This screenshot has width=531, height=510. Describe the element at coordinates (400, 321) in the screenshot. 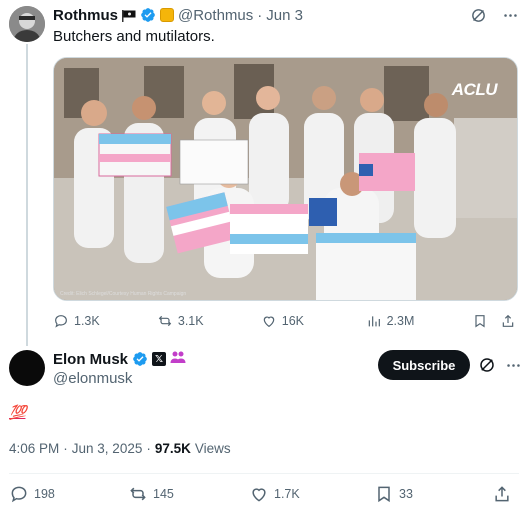

I see `views-count: 2.3M` at that location.